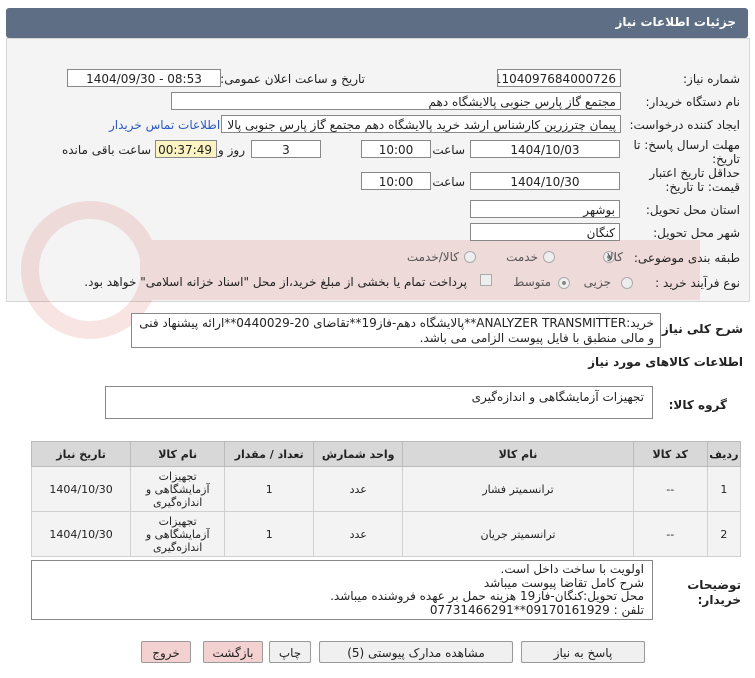  Describe the element at coordinates (396, 149) in the screenshot. I see `send-time-field: 10:00` at that location.